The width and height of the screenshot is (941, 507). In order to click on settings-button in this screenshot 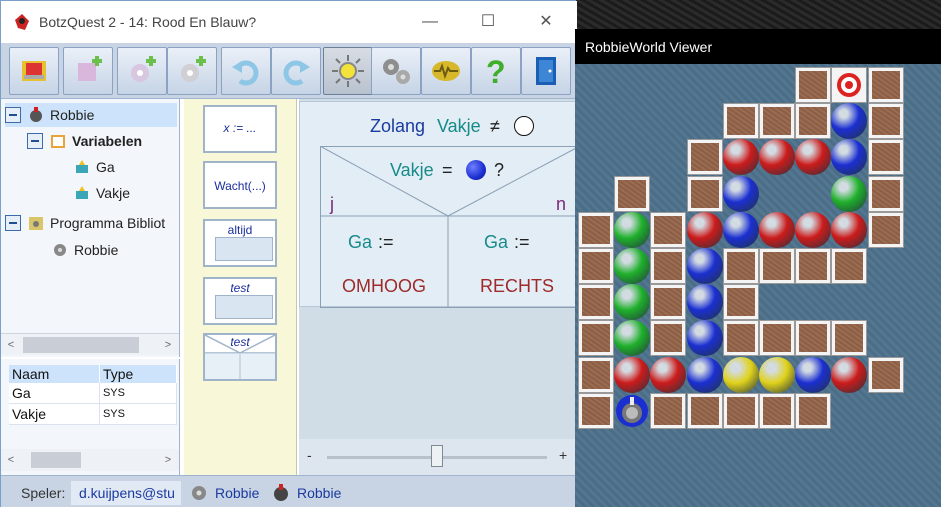, I will do `click(396, 71)`.